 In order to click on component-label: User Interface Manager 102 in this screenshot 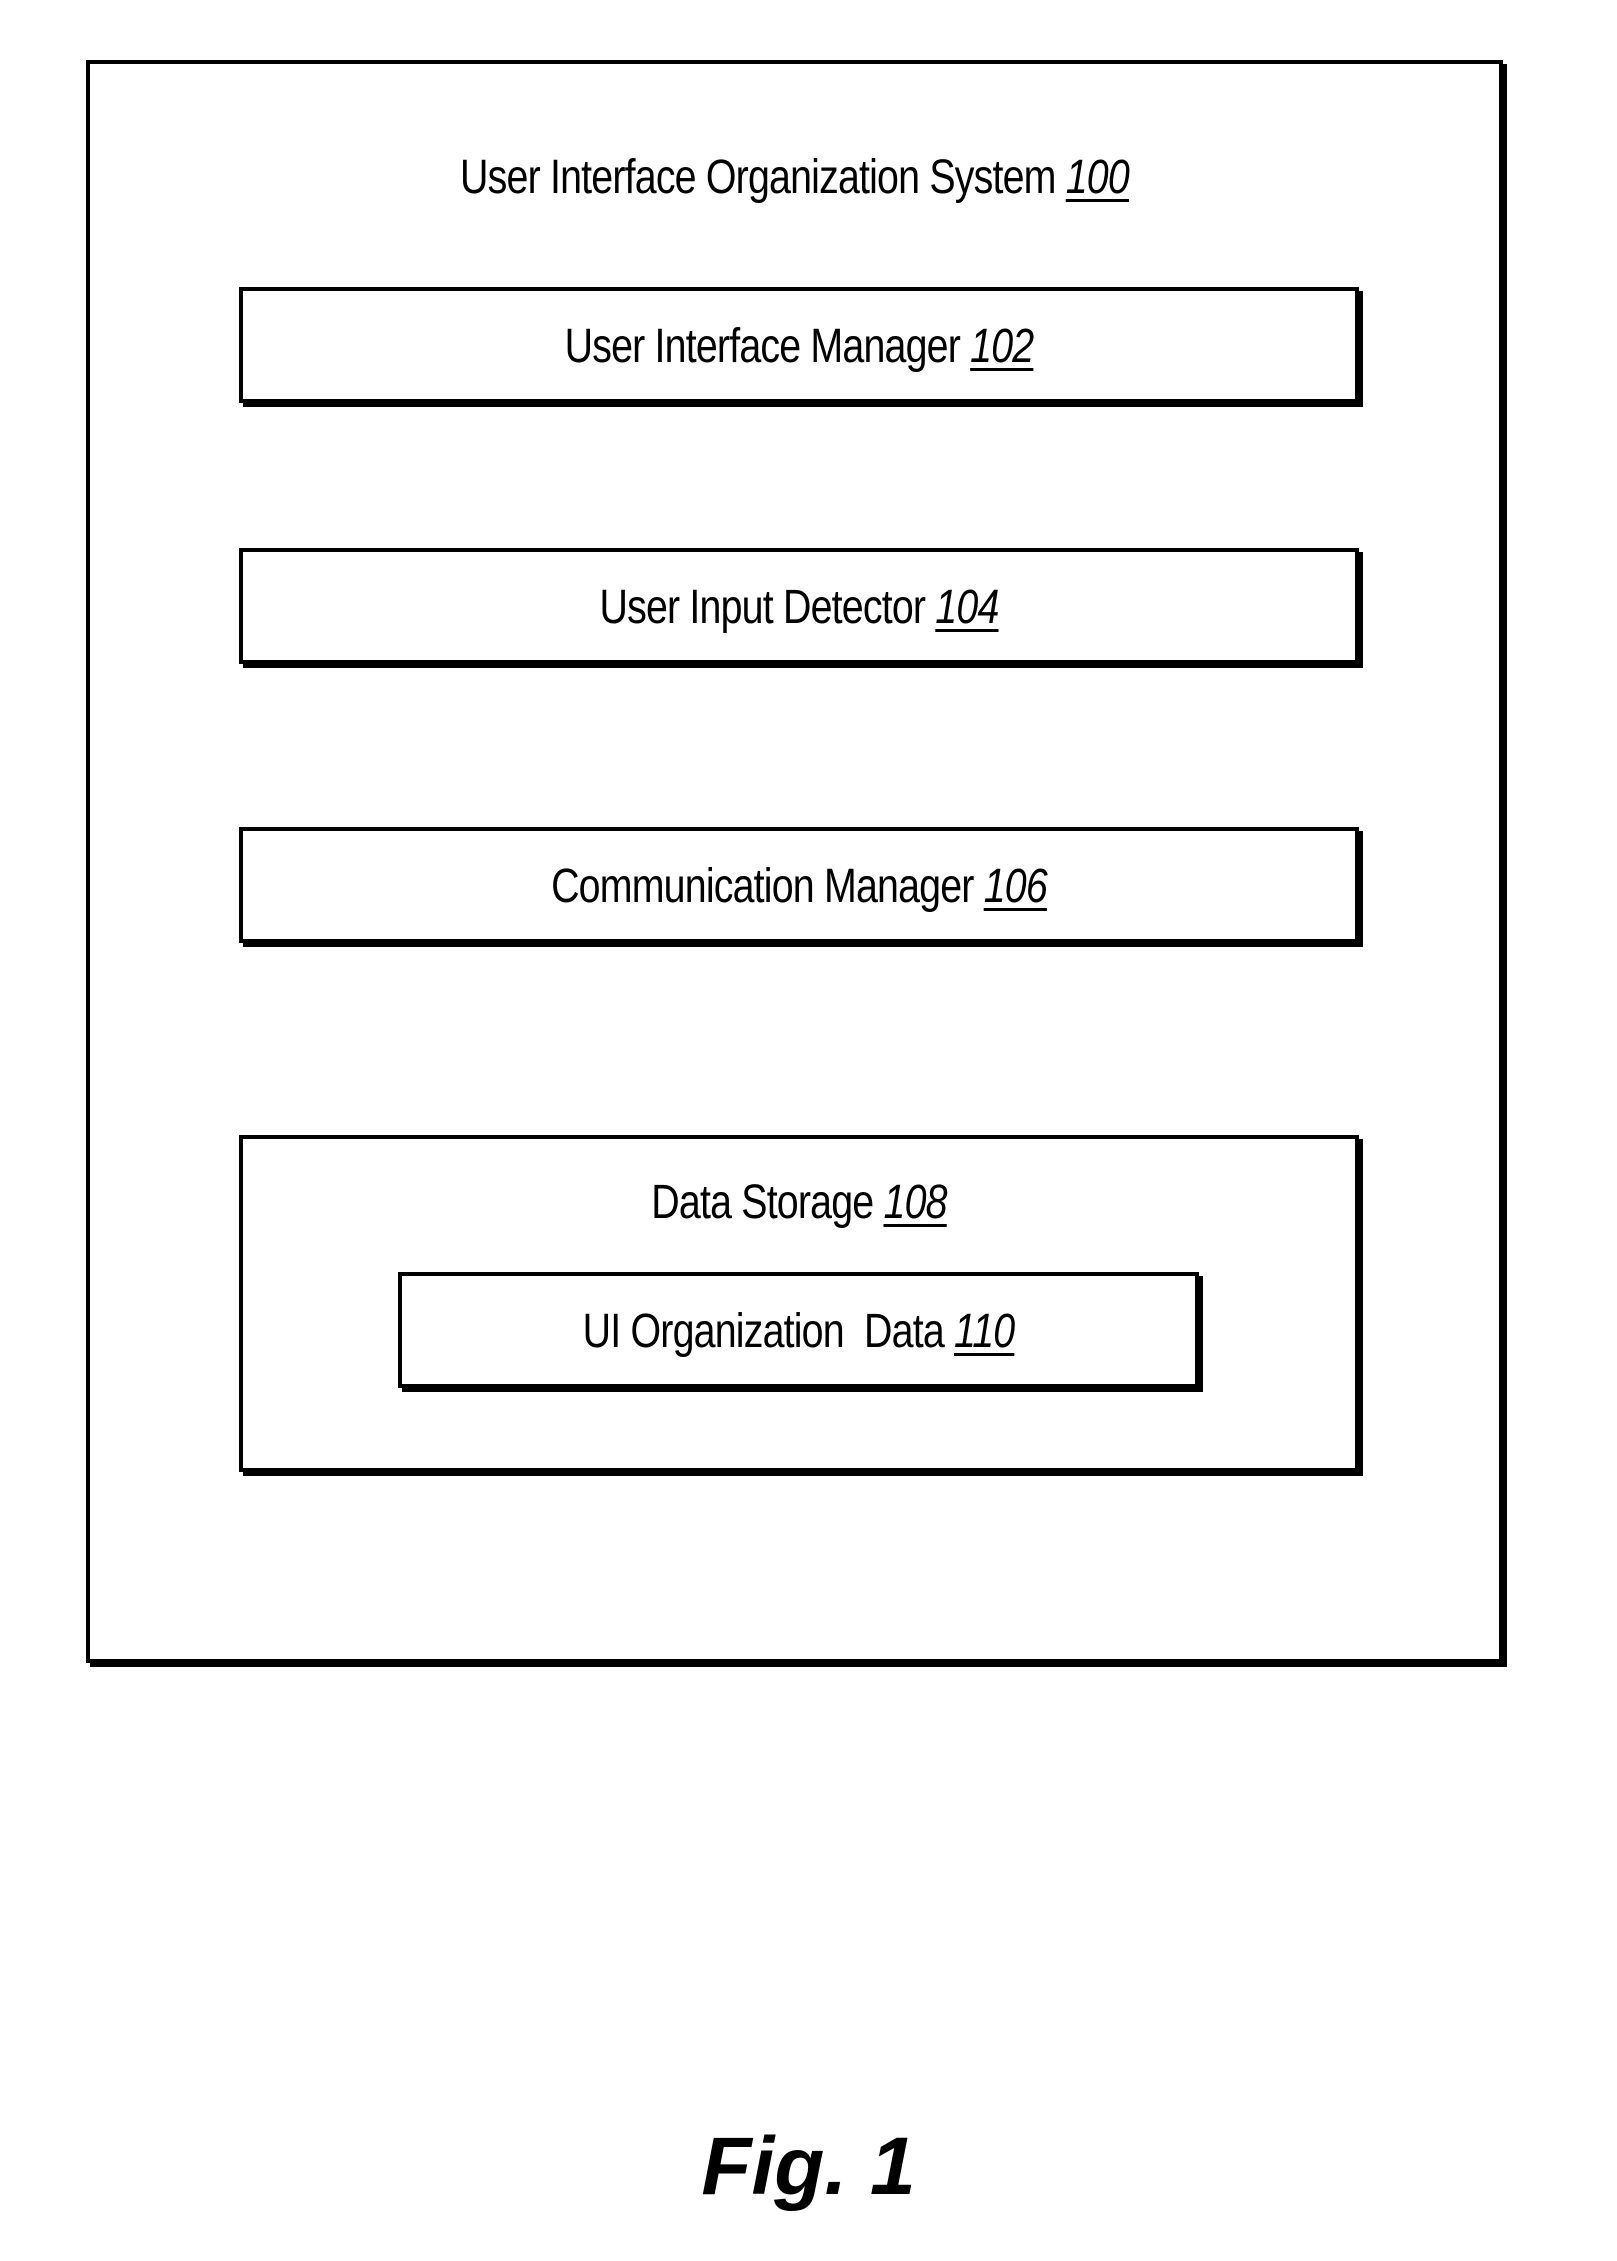, I will do `click(799, 346)`.